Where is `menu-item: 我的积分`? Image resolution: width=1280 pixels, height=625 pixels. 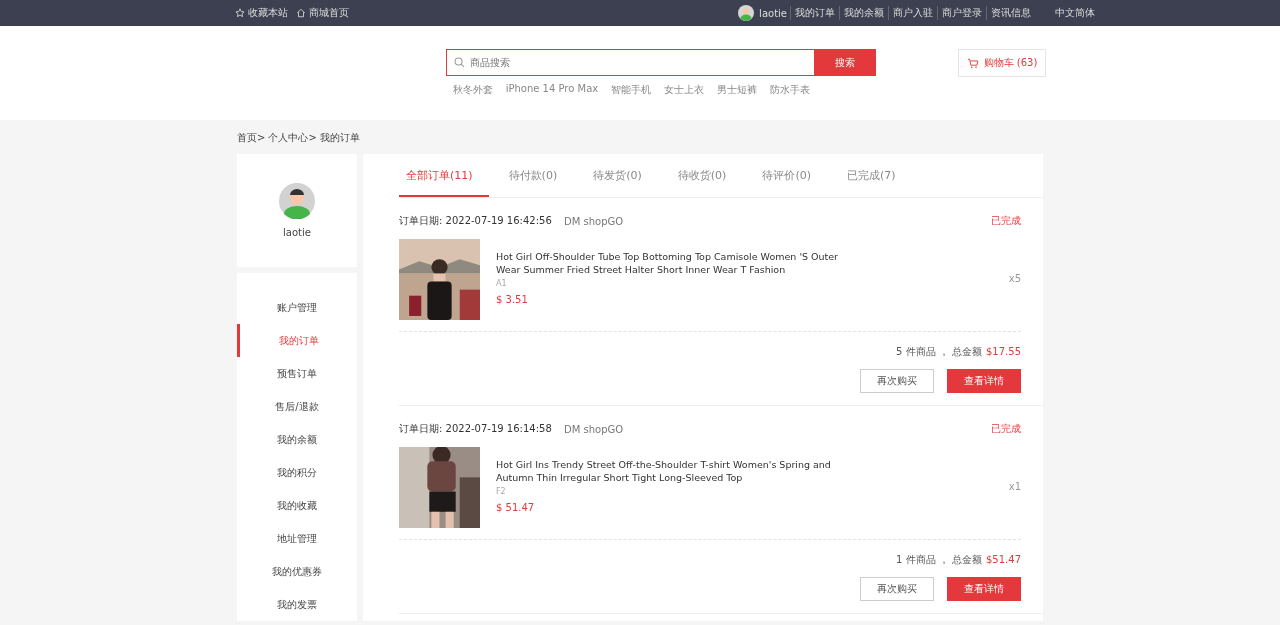 menu-item: 我的积分 is located at coordinates (297, 472).